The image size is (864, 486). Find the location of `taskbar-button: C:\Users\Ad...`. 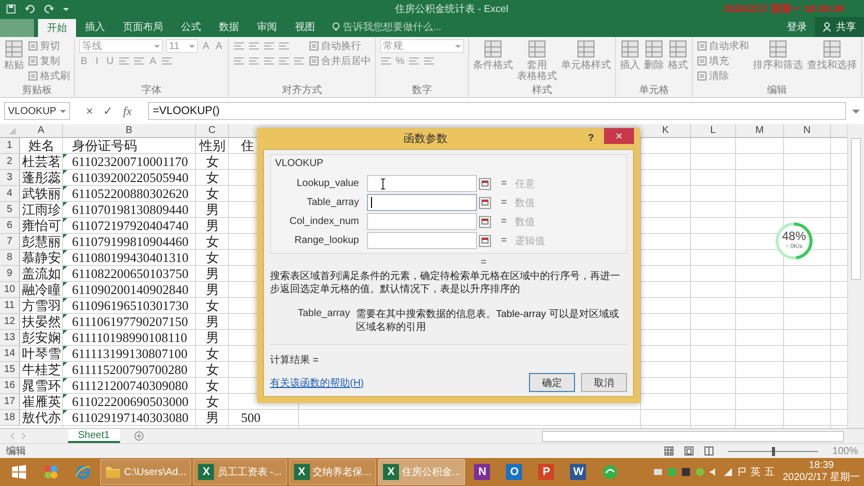

taskbar-button: C:\Users\Ad... is located at coordinates (146, 472).